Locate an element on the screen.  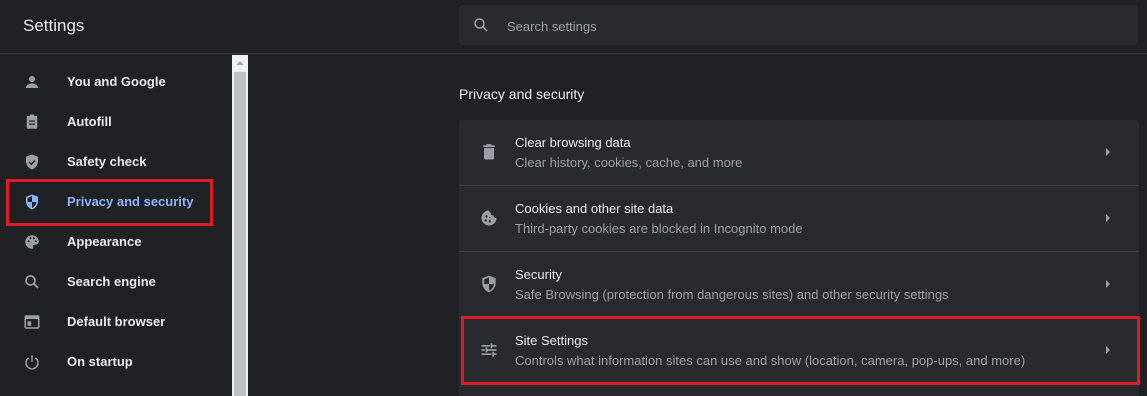
sidebar-item-default-browser: Default browser is located at coordinates (116, 322).